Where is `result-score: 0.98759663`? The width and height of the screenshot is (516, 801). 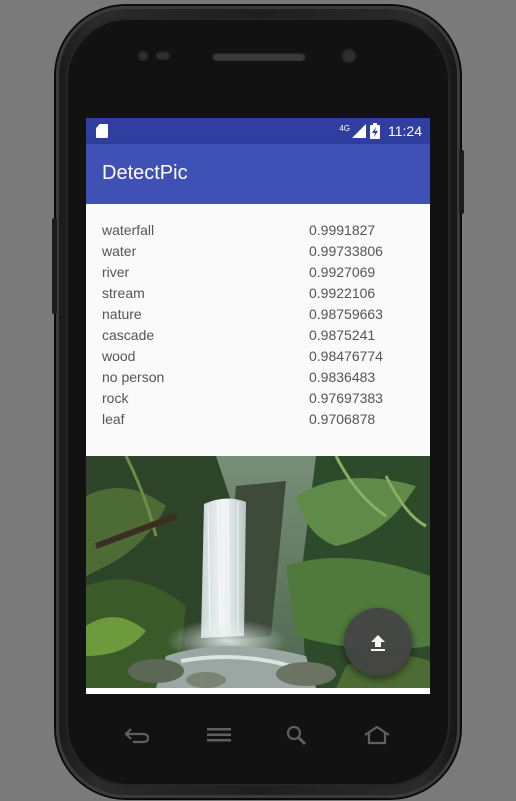
result-score: 0.98759663 is located at coordinates (346, 314).